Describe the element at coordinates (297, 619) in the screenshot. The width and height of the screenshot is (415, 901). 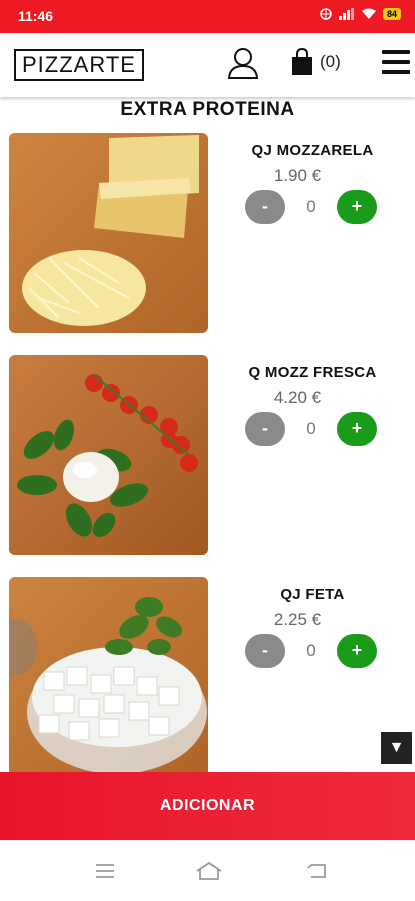
I see `product-price: 2.25 €` at that location.